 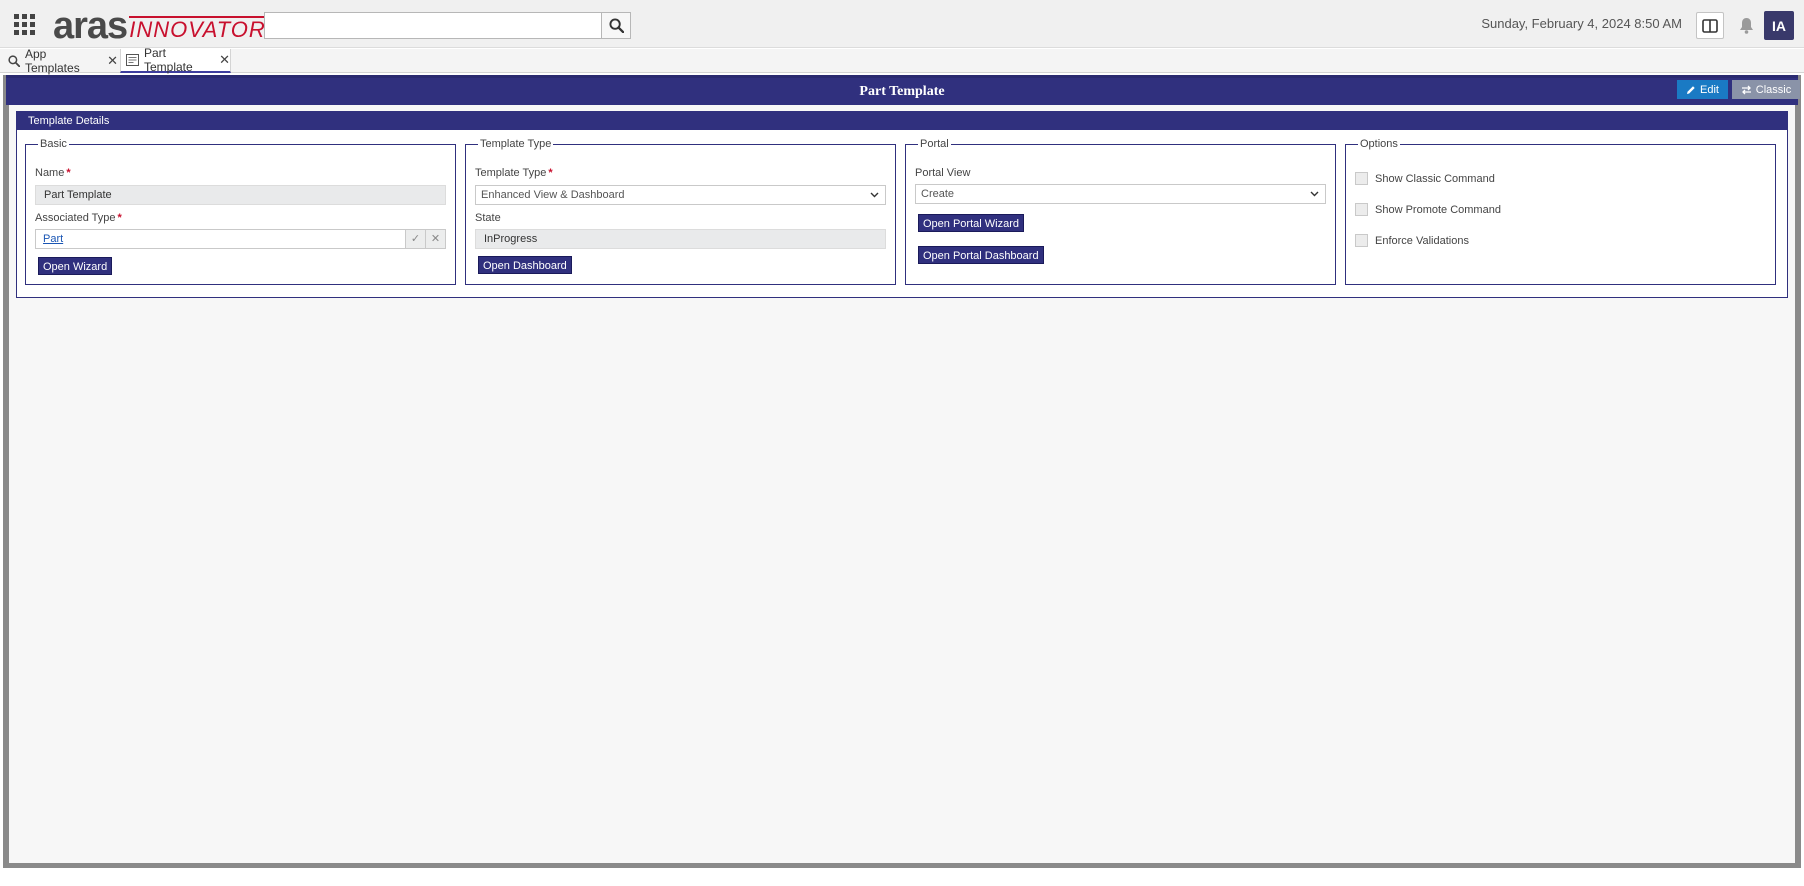 I want to click on state-label: State, so click(x=488, y=218).